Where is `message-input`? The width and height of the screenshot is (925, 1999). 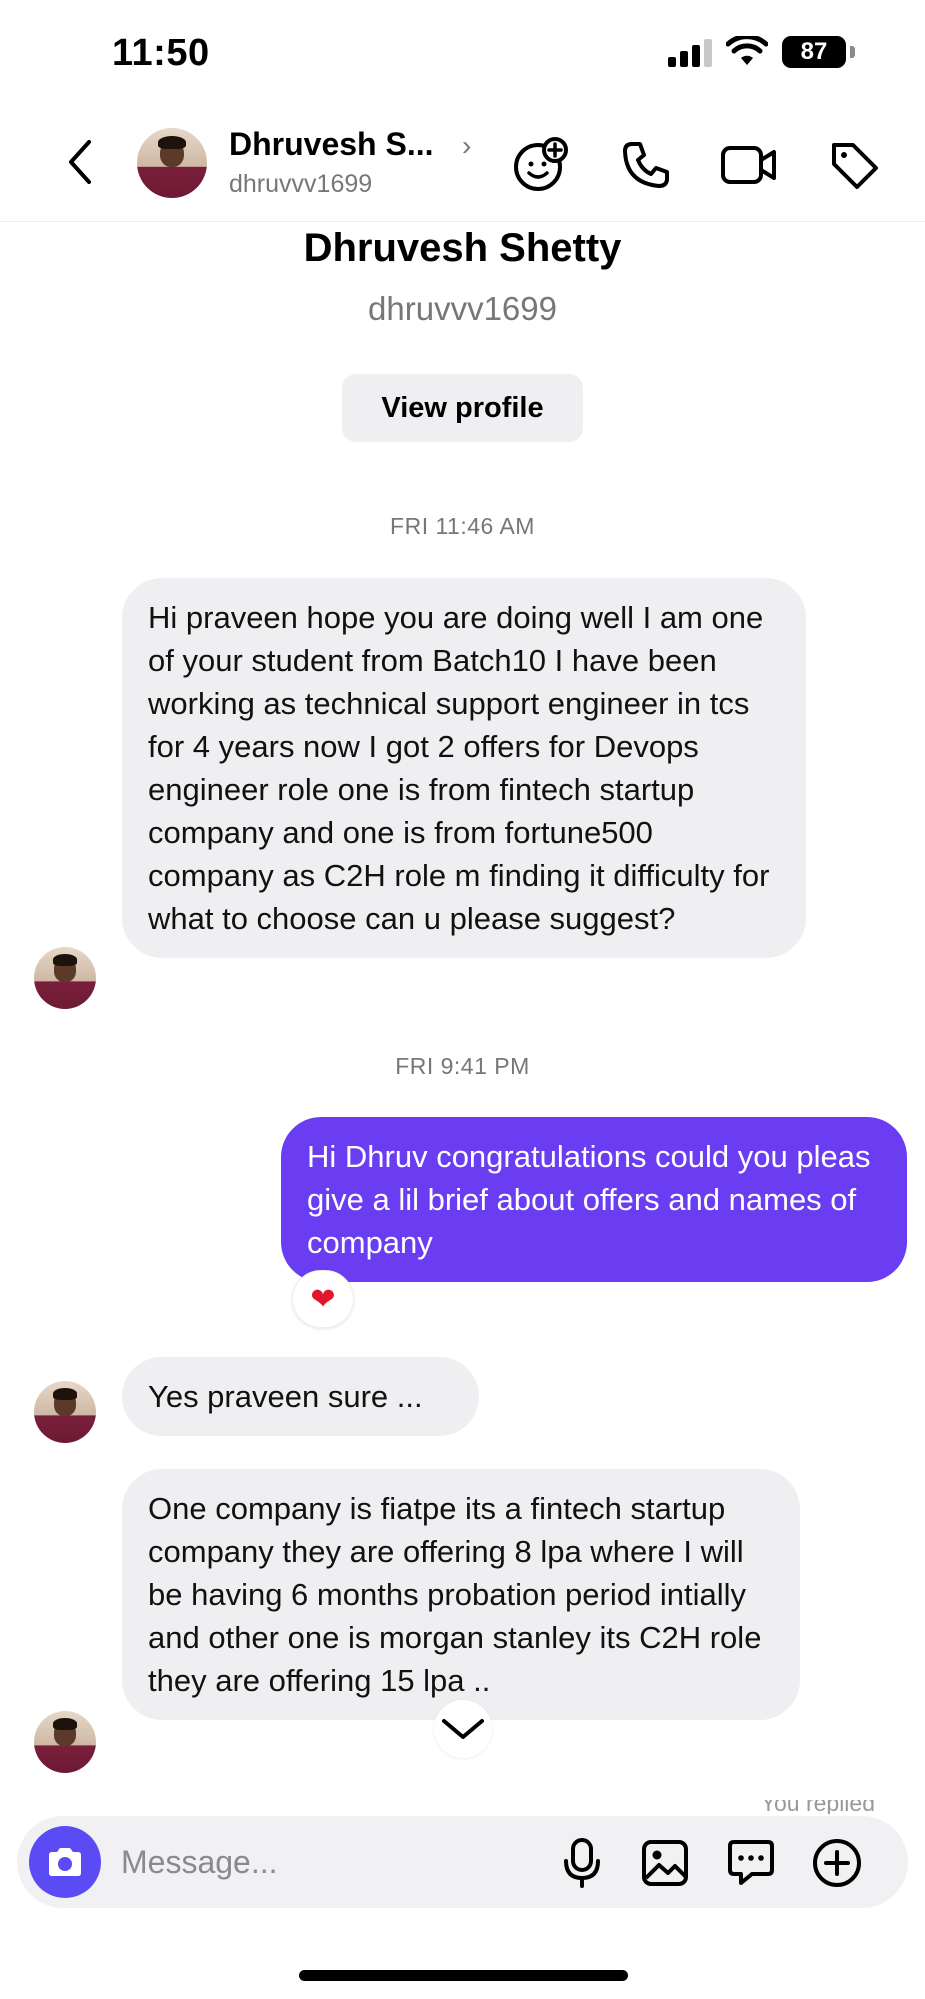
message-input is located at coordinates (336, 1862).